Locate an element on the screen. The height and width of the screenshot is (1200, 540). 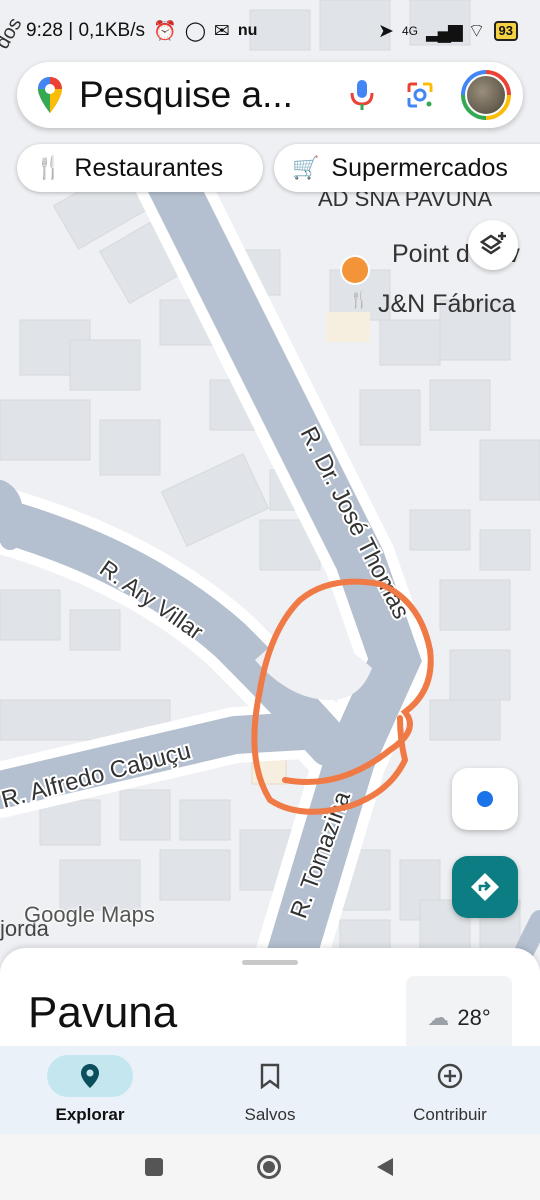
chip-restaurantes-label: Restaurantes is located at coordinates (149, 167).